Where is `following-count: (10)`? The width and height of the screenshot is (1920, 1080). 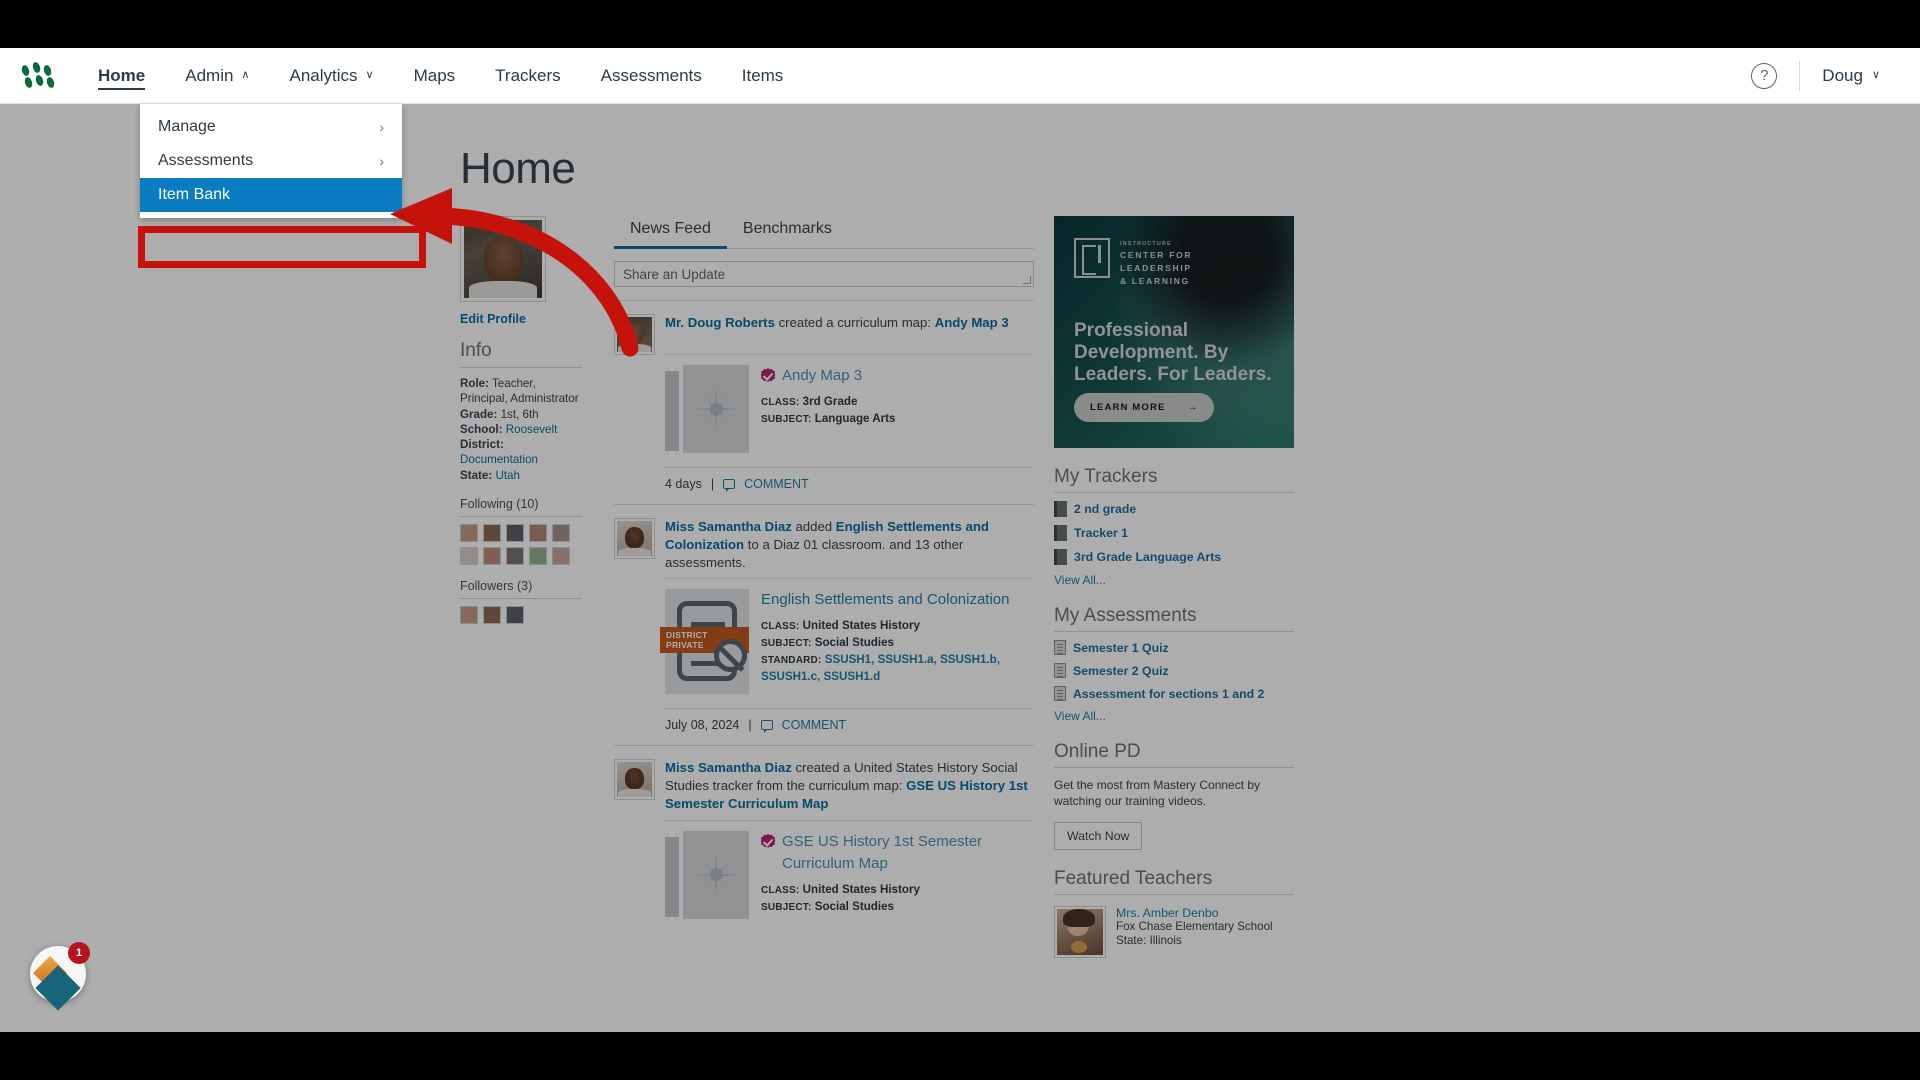
following-count: (10) is located at coordinates (527, 504).